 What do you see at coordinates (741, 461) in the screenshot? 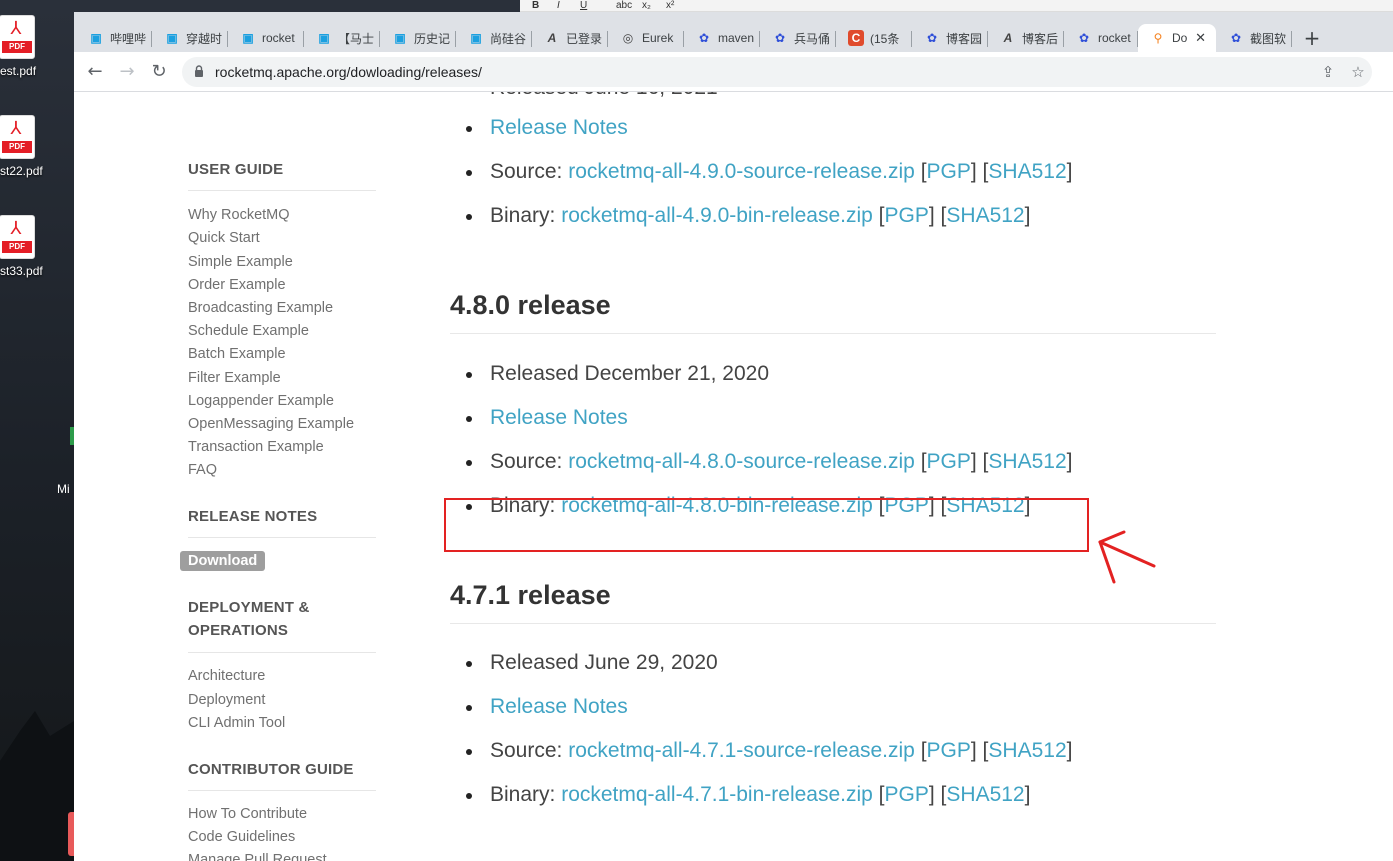
I see `source-zip-link: rocketmq-all-4.8.0-source-release.zip` at bounding box center [741, 461].